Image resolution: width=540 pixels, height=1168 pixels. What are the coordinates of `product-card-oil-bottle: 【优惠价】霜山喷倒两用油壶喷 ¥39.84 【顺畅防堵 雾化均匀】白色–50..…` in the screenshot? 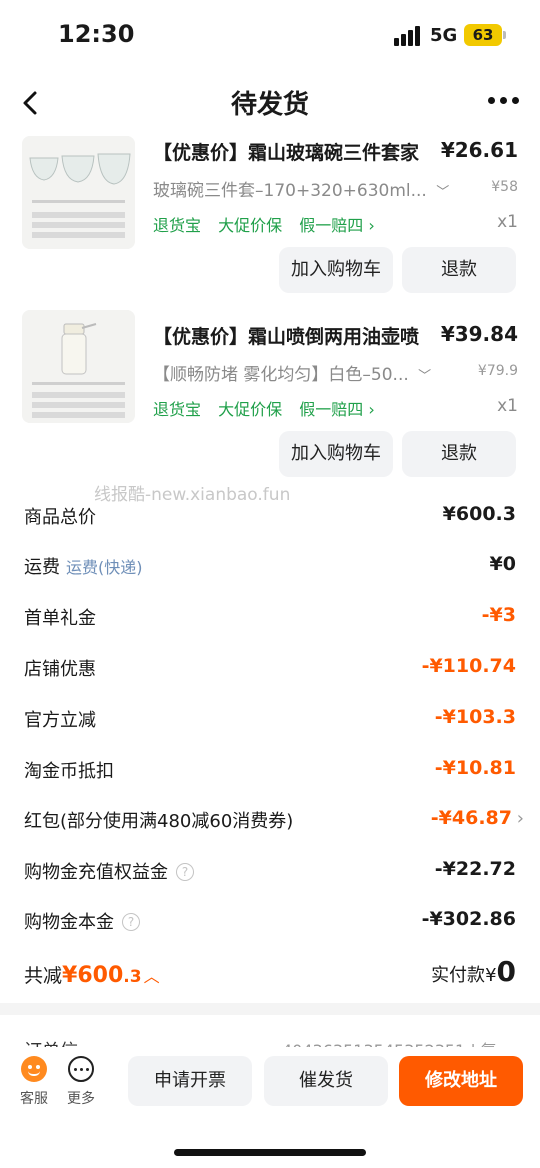 It's located at (270, 395).